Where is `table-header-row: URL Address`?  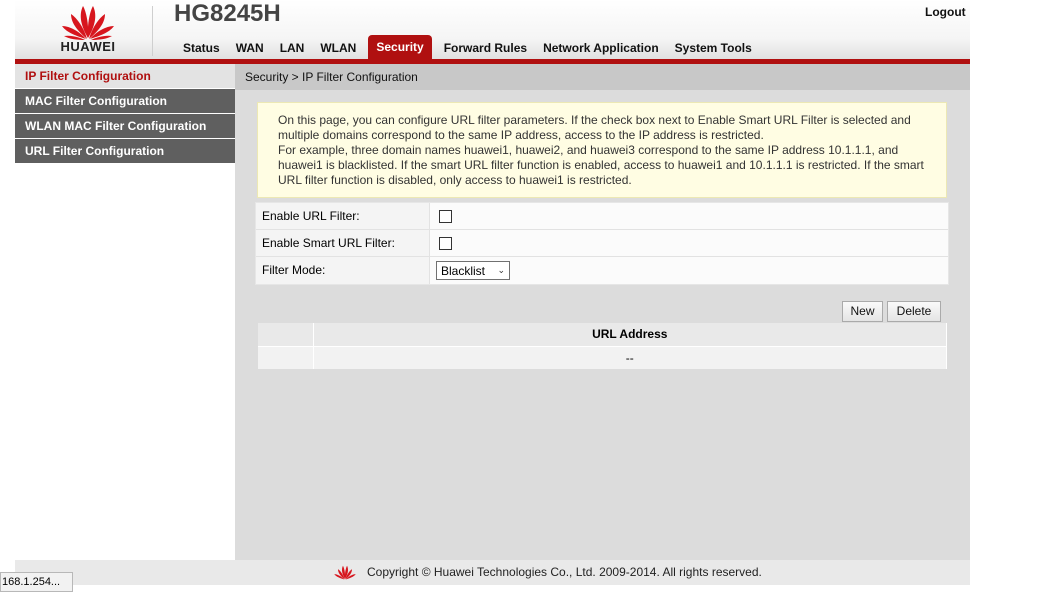
table-header-row: URL Address is located at coordinates (602, 334).